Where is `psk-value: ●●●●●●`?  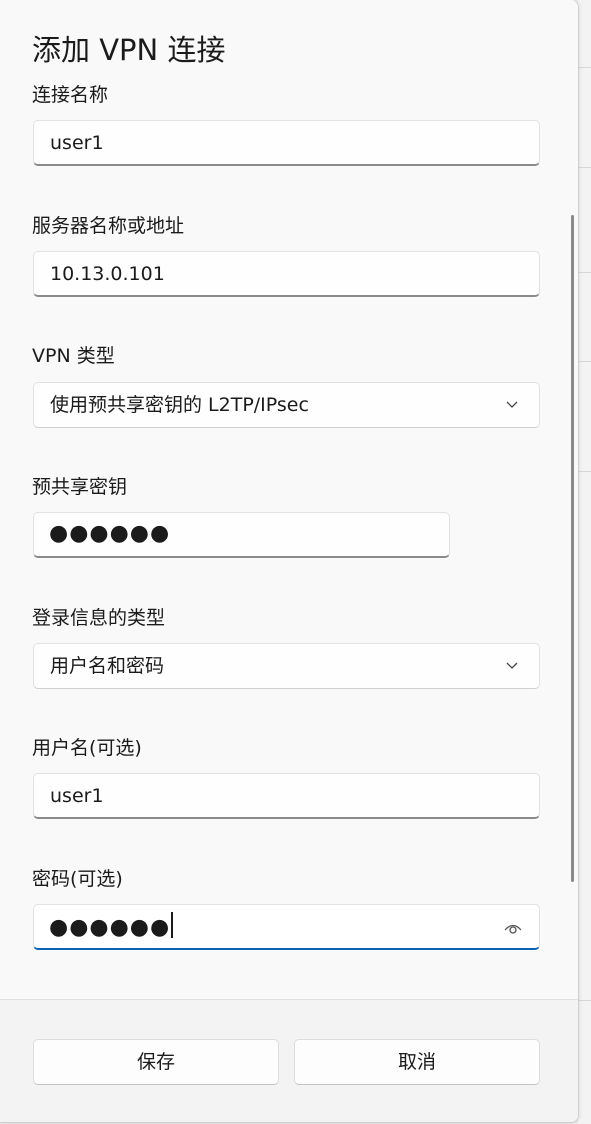
psk-value: ●●●●●● is located at coordinates (110, 533).